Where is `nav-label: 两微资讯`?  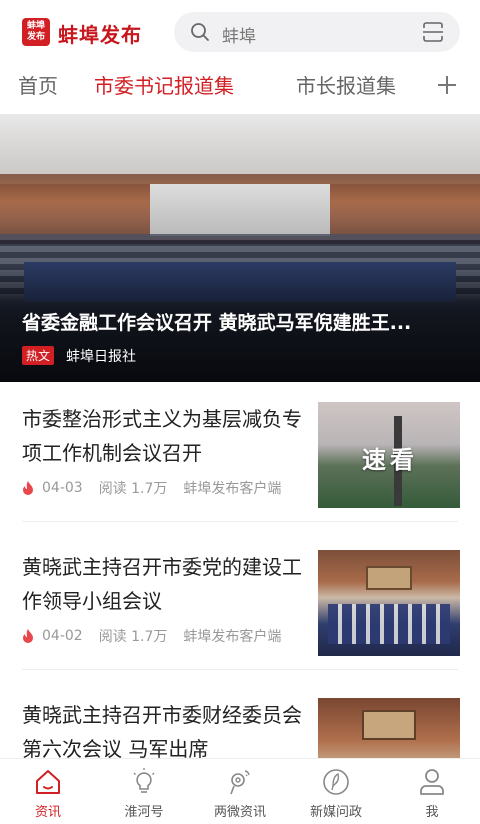
nav-label: 两微资讯 is located at coordinates (239, 812).